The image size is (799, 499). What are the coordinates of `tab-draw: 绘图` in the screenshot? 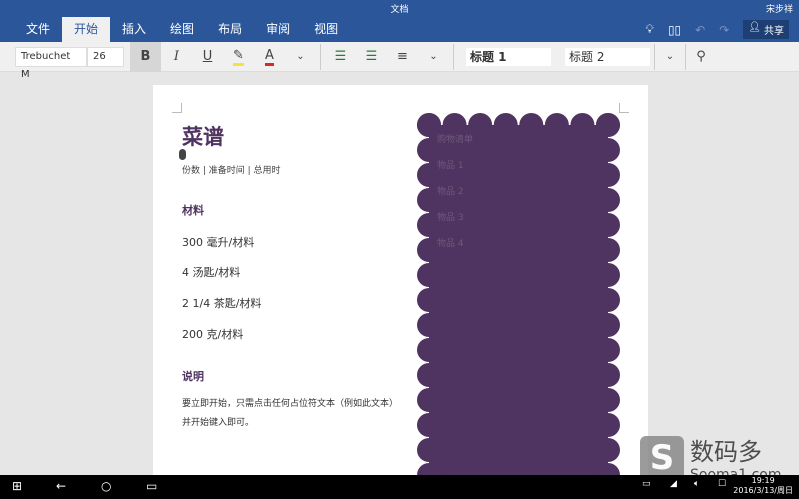 It's located at (182, 29).